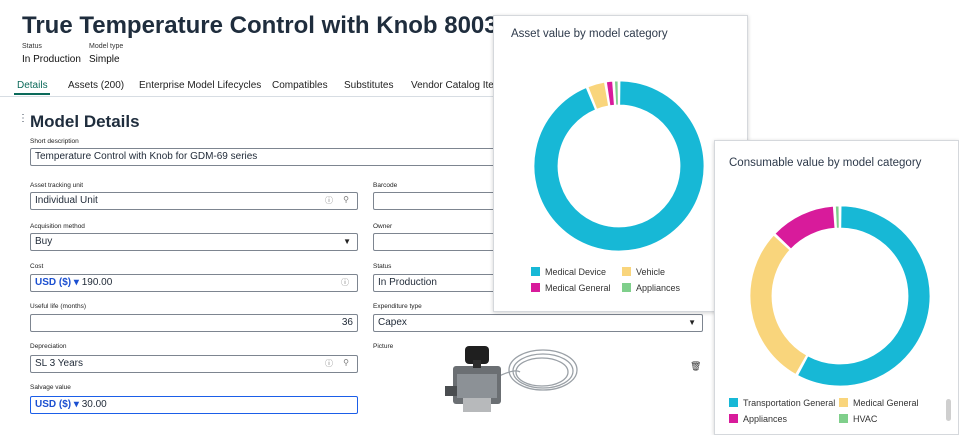  What do you see at coordinates (104, 59) in the screenshot?
I see `model-type-value: Simple` at bounding box center [104, 59].